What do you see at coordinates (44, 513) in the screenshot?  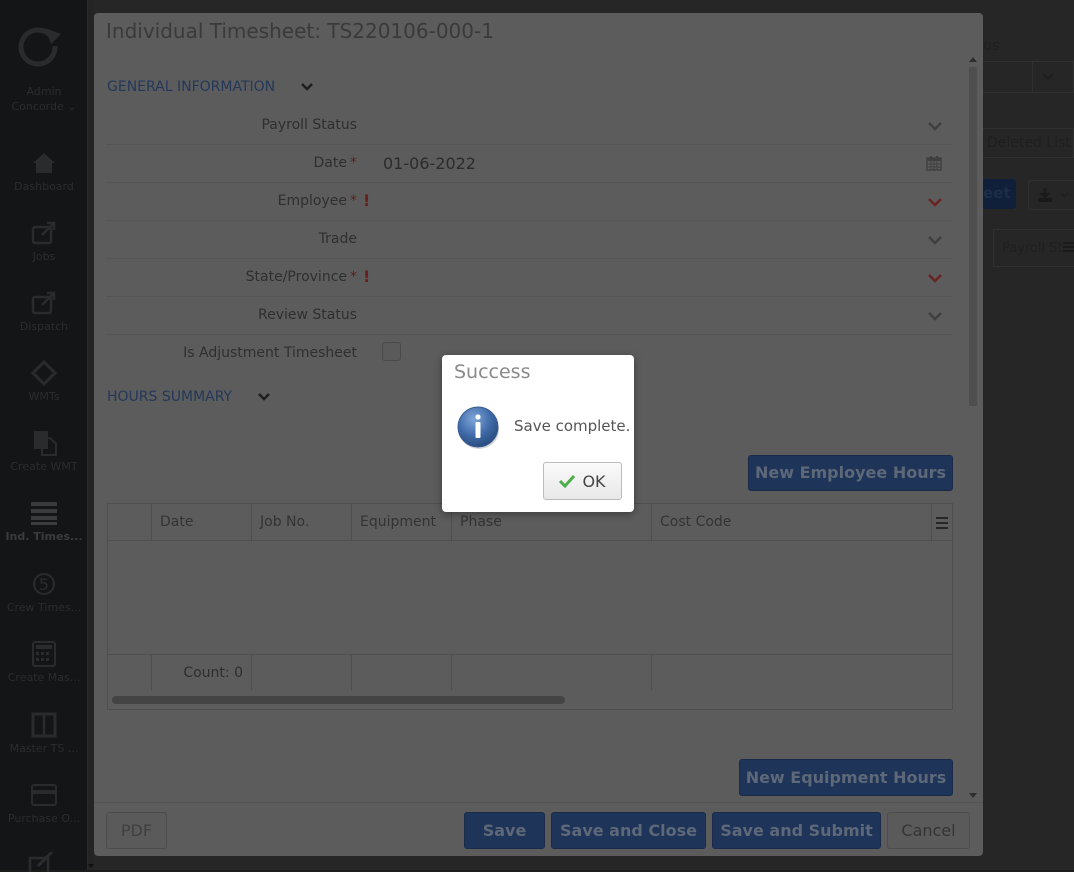 I see `list-bars-icon` at bounding box center [44, 513].